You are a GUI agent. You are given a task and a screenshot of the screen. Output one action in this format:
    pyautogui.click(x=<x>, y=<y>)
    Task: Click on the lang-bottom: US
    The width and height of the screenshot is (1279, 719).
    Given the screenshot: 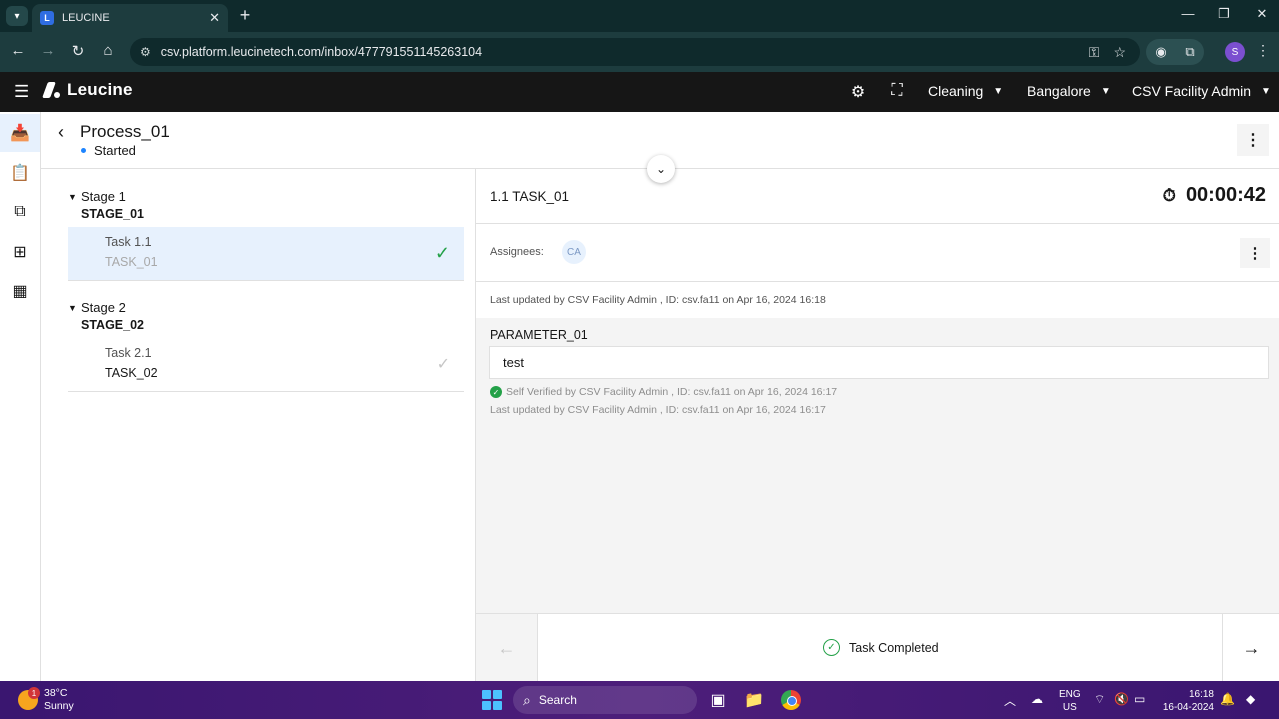 What is the action you would take?
    pyautogui.click(x=1069, y=707)
    